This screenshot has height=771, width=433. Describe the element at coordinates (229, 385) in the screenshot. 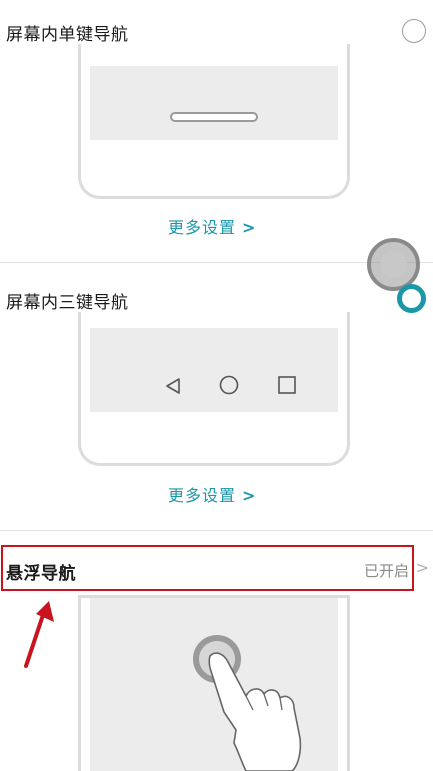

I see `circle-home-icon` at that location.